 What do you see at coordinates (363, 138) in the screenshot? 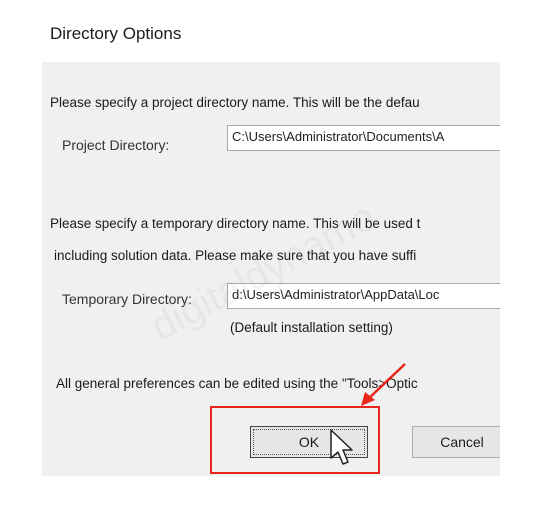
I see `project-directory-input: C:\Users\Administrator\Documents\A` at bounding box center [363, 138].